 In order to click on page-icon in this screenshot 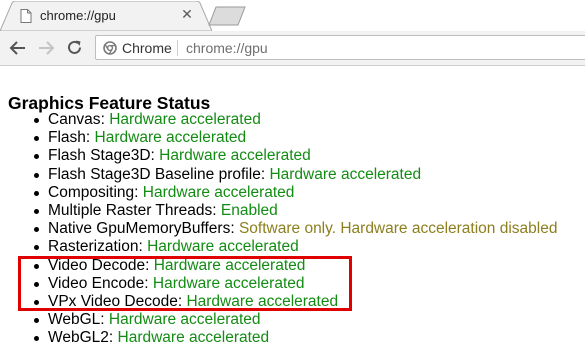, I will do `click(26, 16)`.